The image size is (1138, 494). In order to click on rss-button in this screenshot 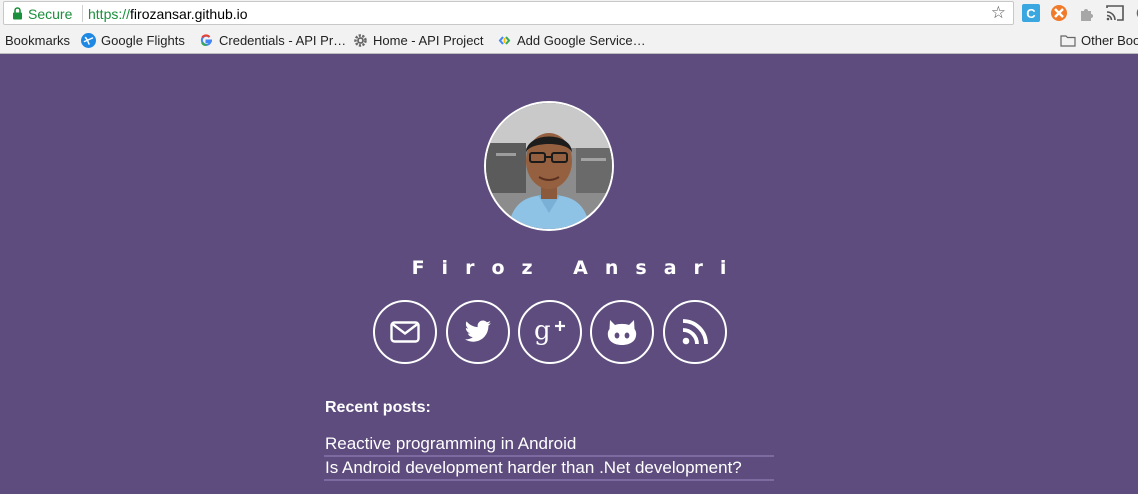, I will do `click(695, 332)`.